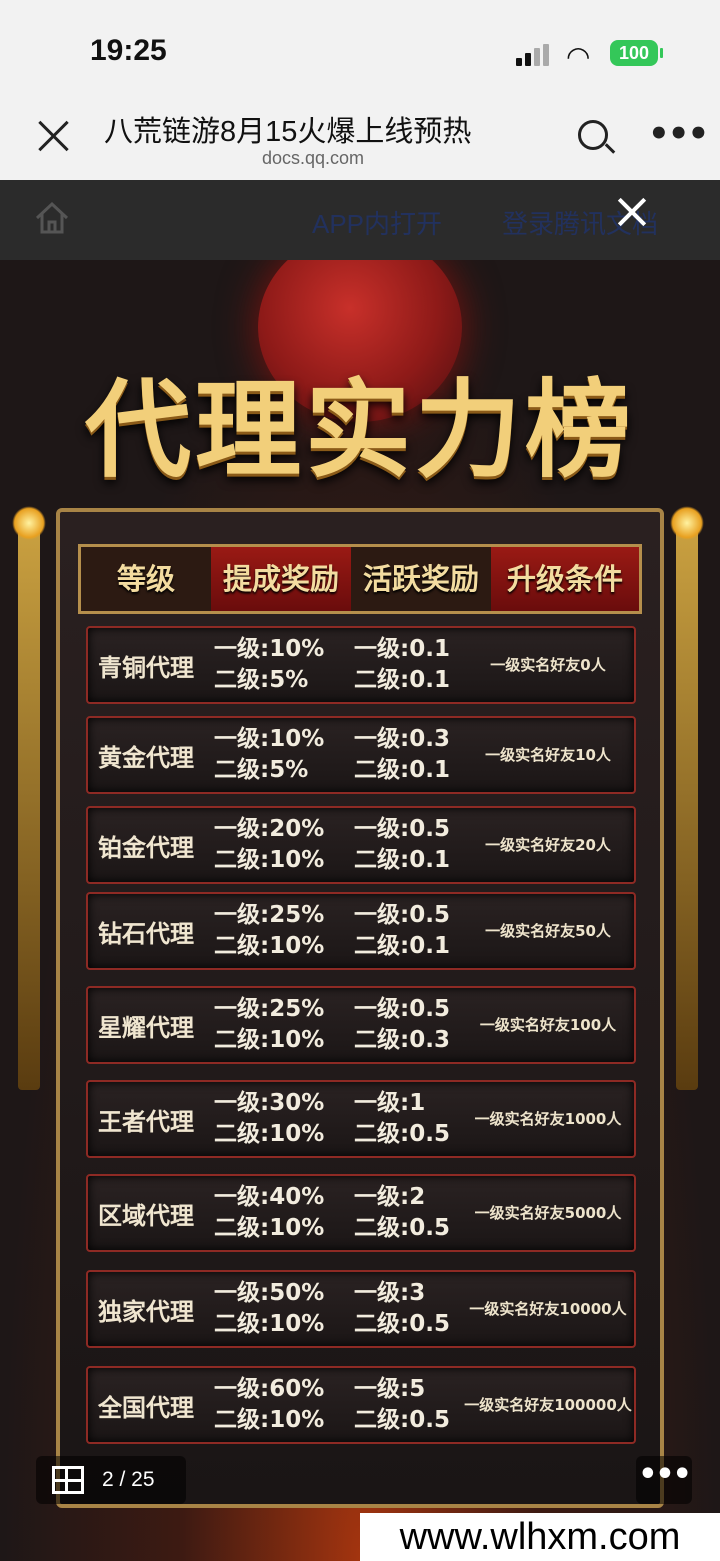 Image resolution: width=720 pixels, height=1561 pixels. I want to click on agent-level: 青铜代理, so click(146, 668).